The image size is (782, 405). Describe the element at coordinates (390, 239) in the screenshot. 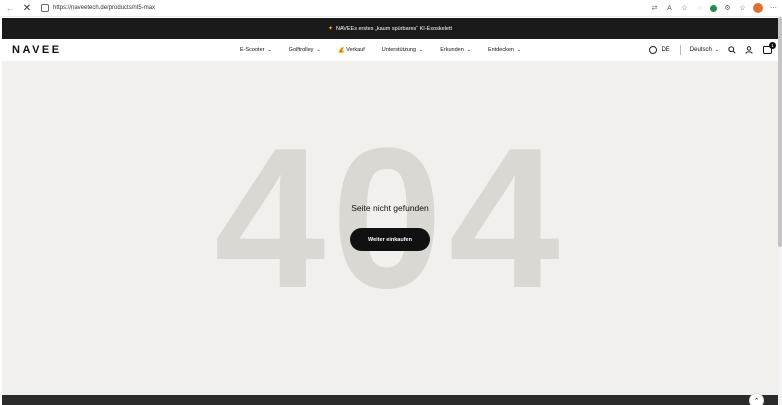

I see `continue-shopping-button: Weiter einkaufen` at that location.